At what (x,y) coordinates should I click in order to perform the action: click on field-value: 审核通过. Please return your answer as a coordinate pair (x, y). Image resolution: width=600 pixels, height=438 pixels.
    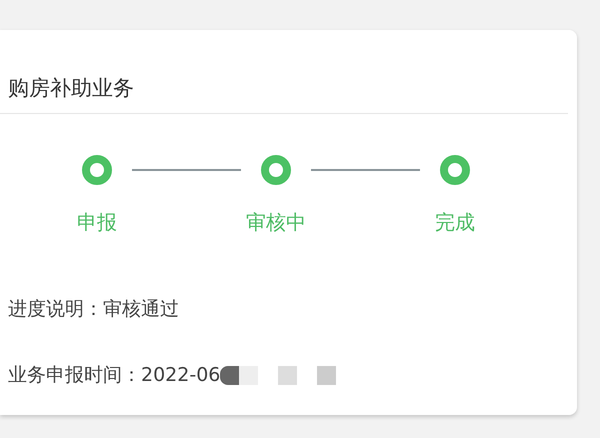
    Looking at the image, I should click on (141, 309).